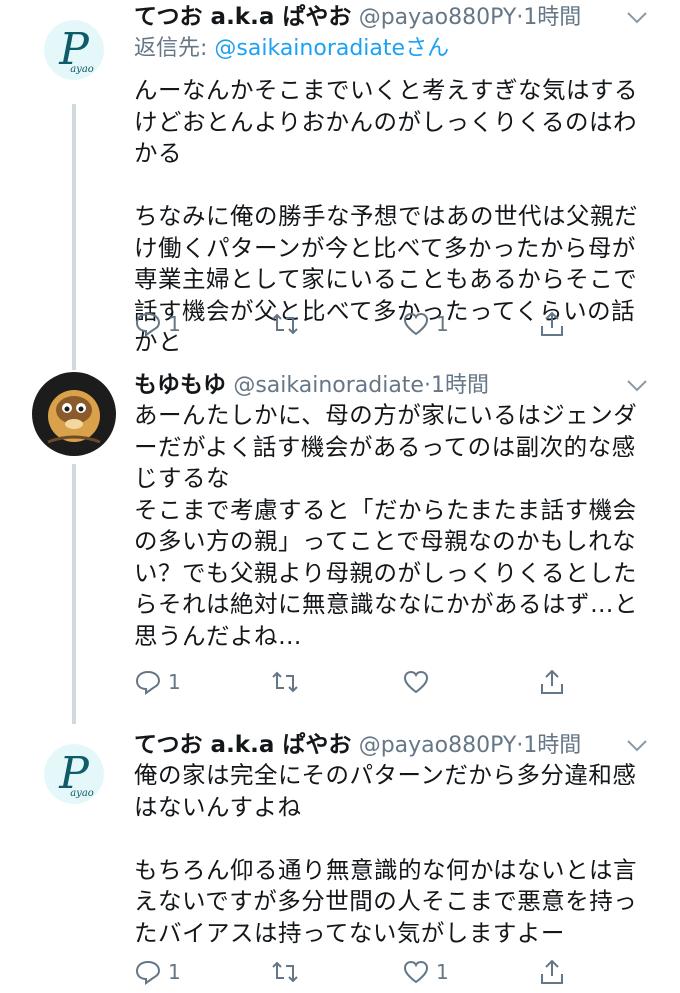 The width and height of the screenshot is (680, 993). What do you see at coordinates (74, 414) in the screenshot?
I see `avatar-moyumoyu` at bounding box center [74, 414].